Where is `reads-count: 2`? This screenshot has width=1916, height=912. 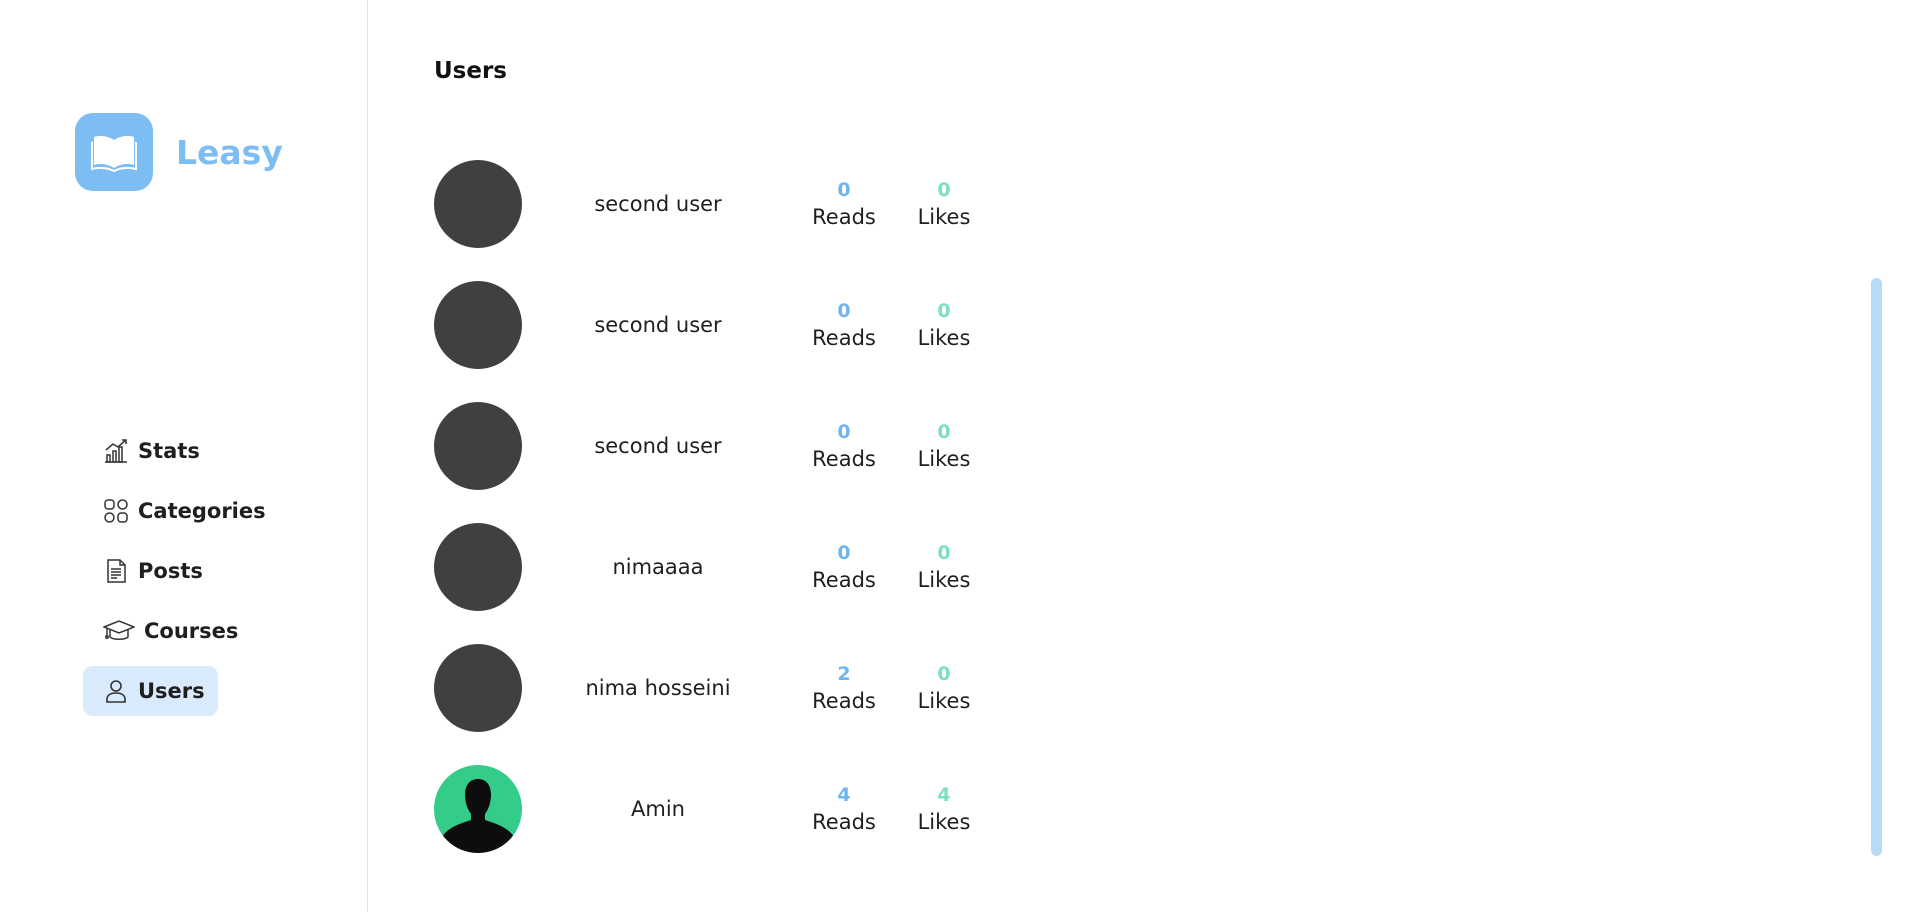
reads-count: 2 is located at coordinates (844, 674).